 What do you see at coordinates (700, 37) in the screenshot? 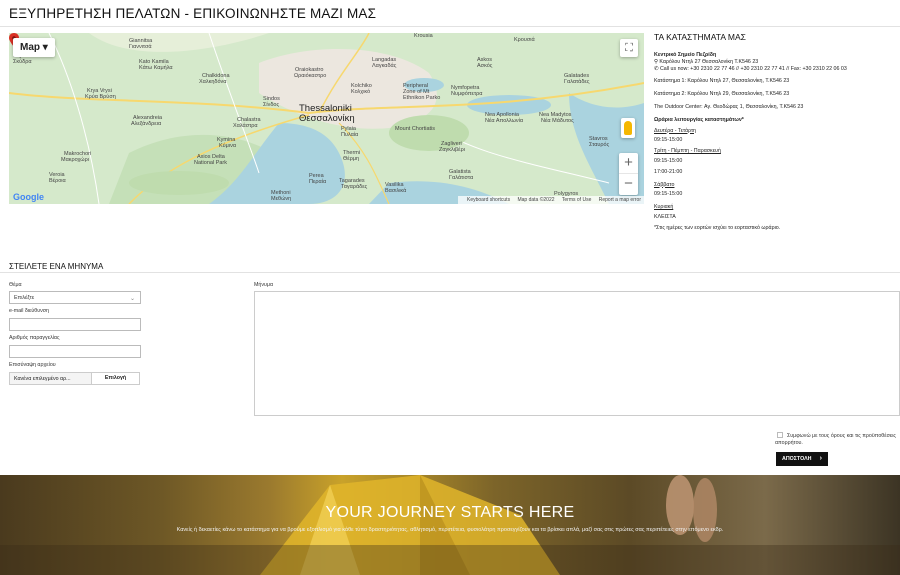
I see `stores-heading: ΤΑ ΚΑΤΑΣΤΗΜΑΤΑ ΜΑΣ` at bounding box center [700, 37].